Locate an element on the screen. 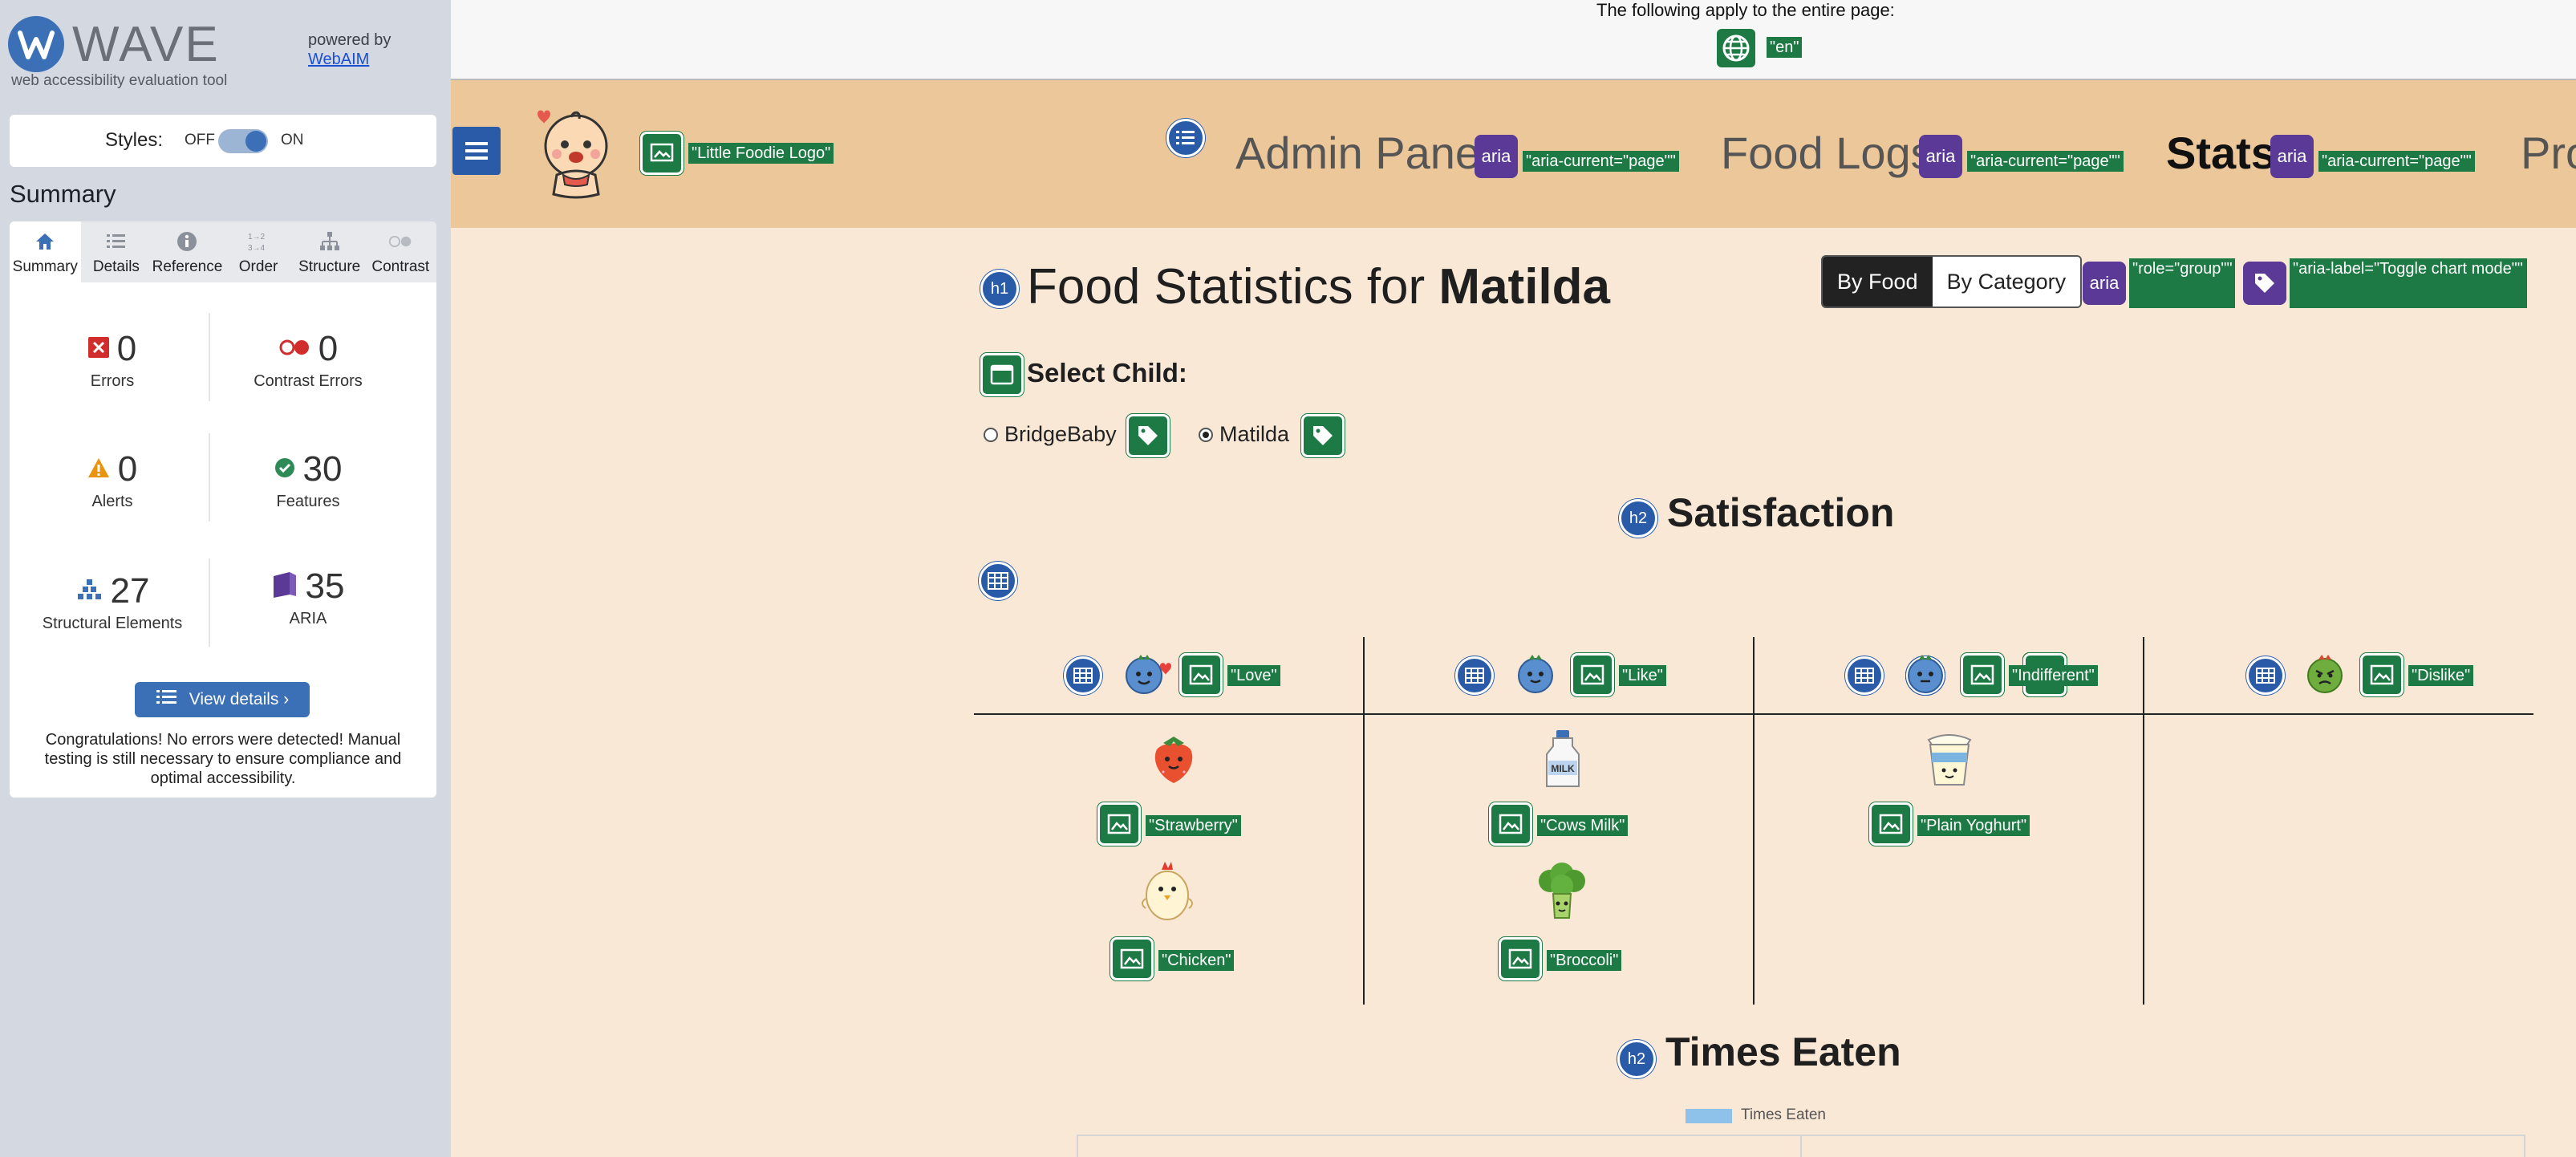 This screenshot has height=1157, width=2576. wave-logo-icon is located at coordinates (36, 44).